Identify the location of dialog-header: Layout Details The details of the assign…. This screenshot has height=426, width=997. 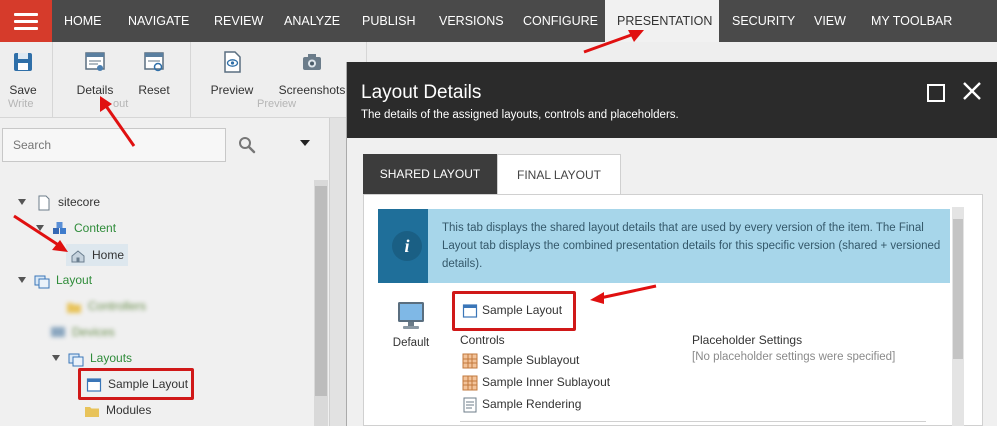
(672, 100).